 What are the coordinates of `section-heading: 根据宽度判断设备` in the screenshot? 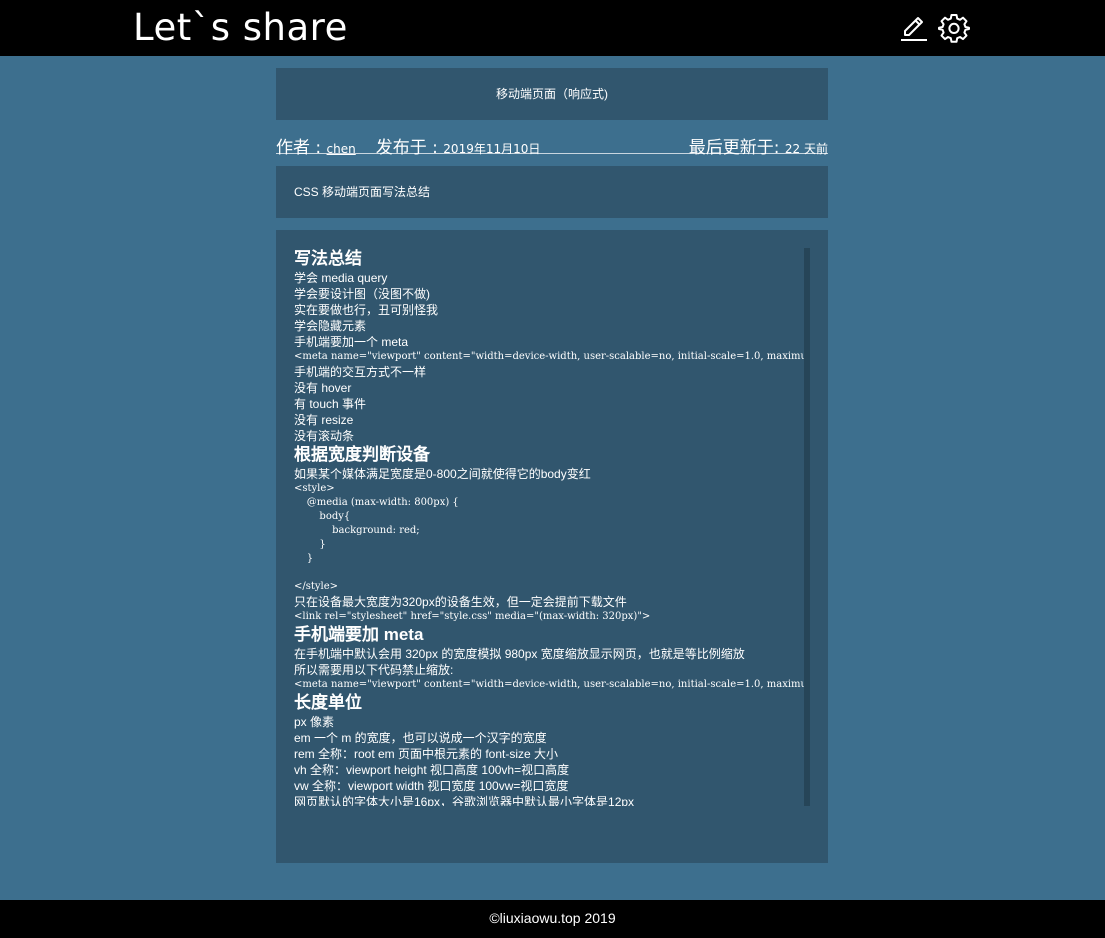 It's located at (362, 454).